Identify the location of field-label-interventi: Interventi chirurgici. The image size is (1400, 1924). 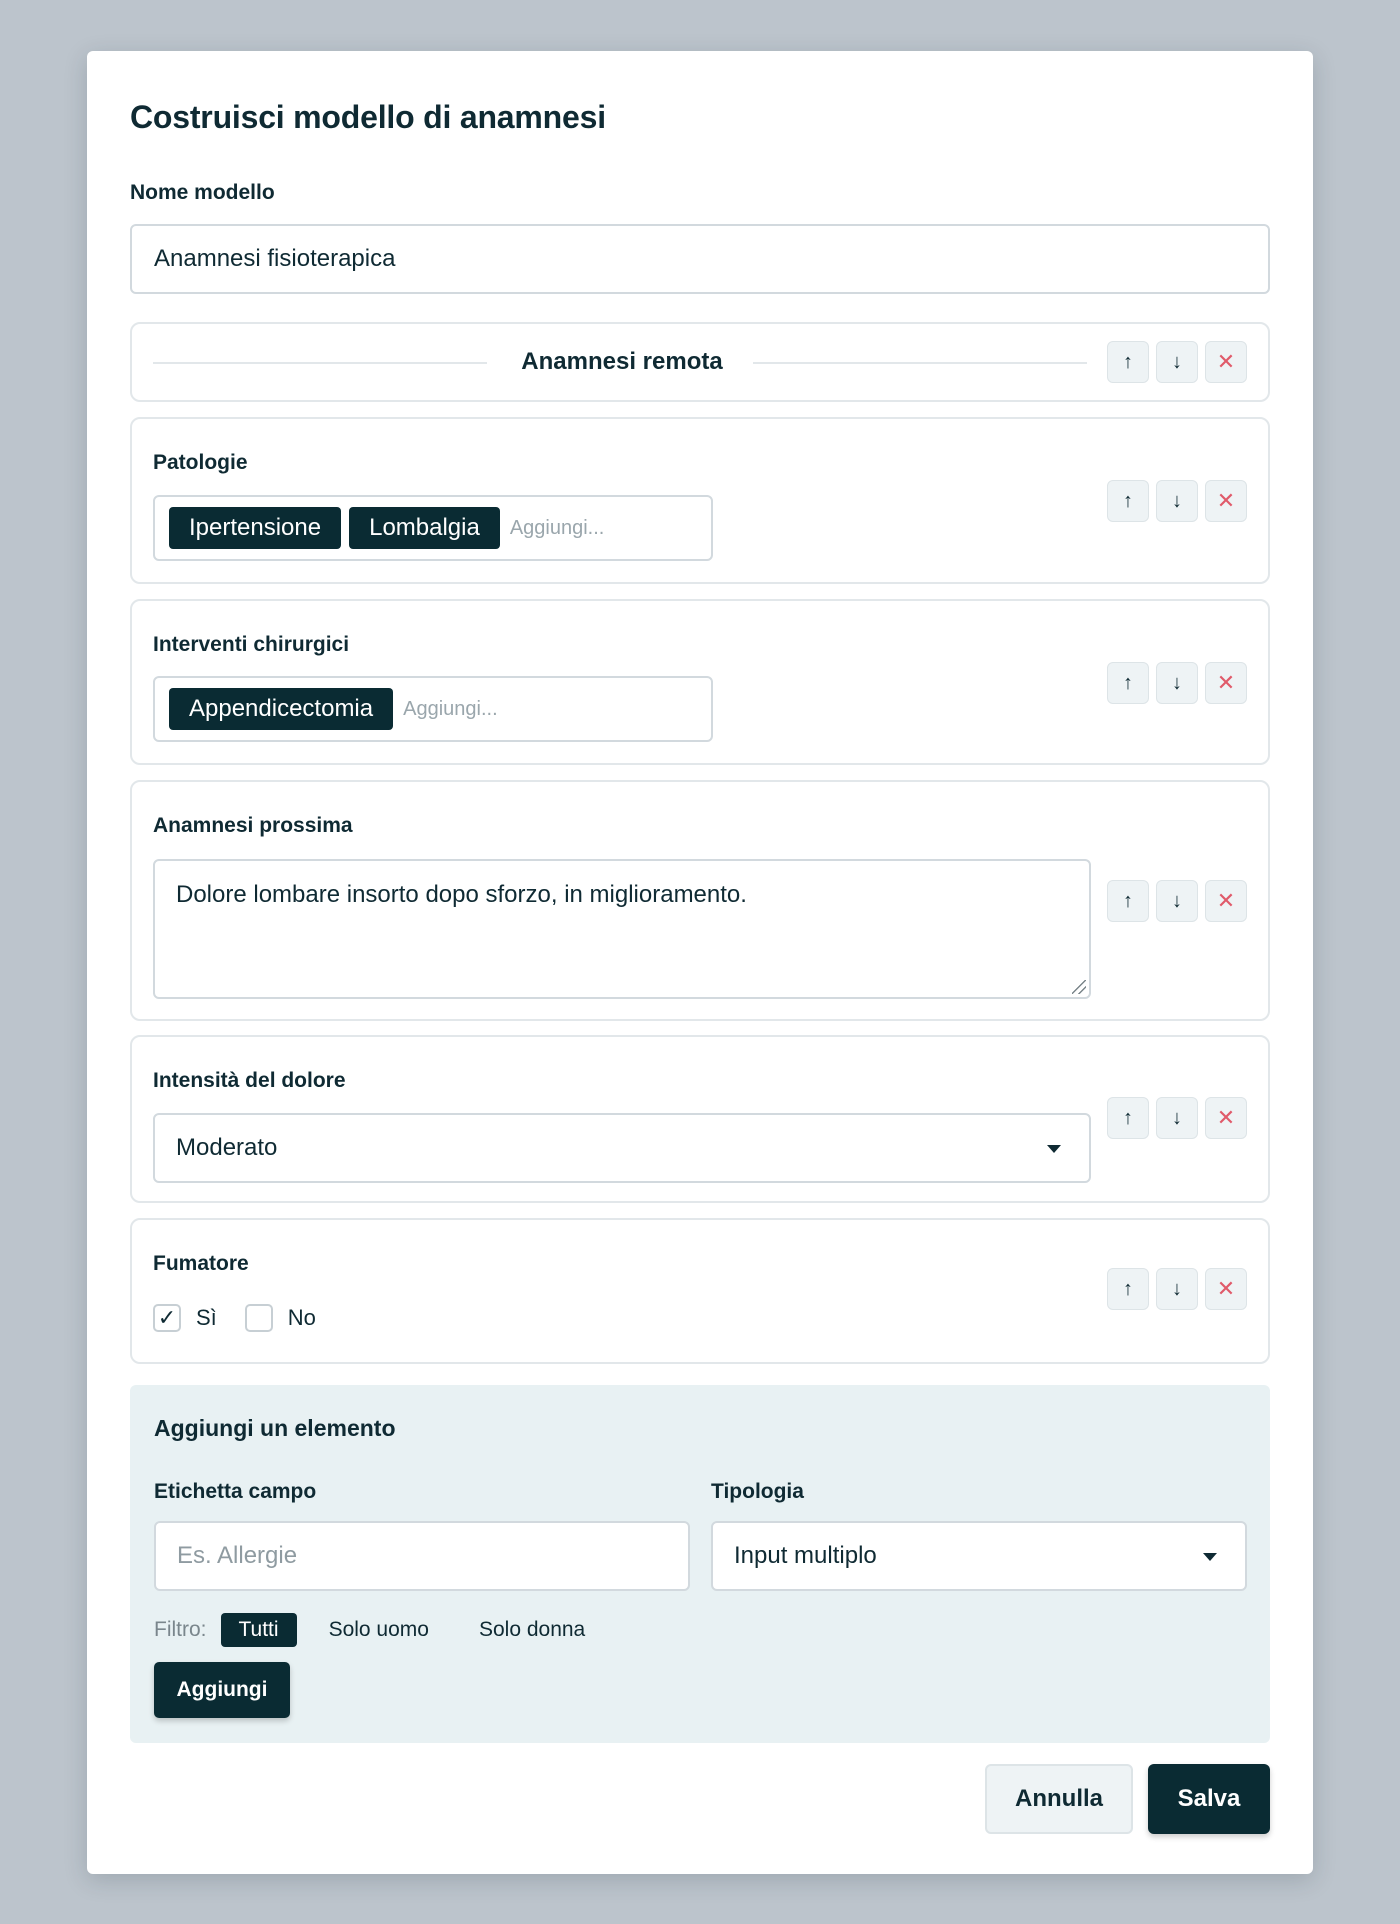
(251, 644).